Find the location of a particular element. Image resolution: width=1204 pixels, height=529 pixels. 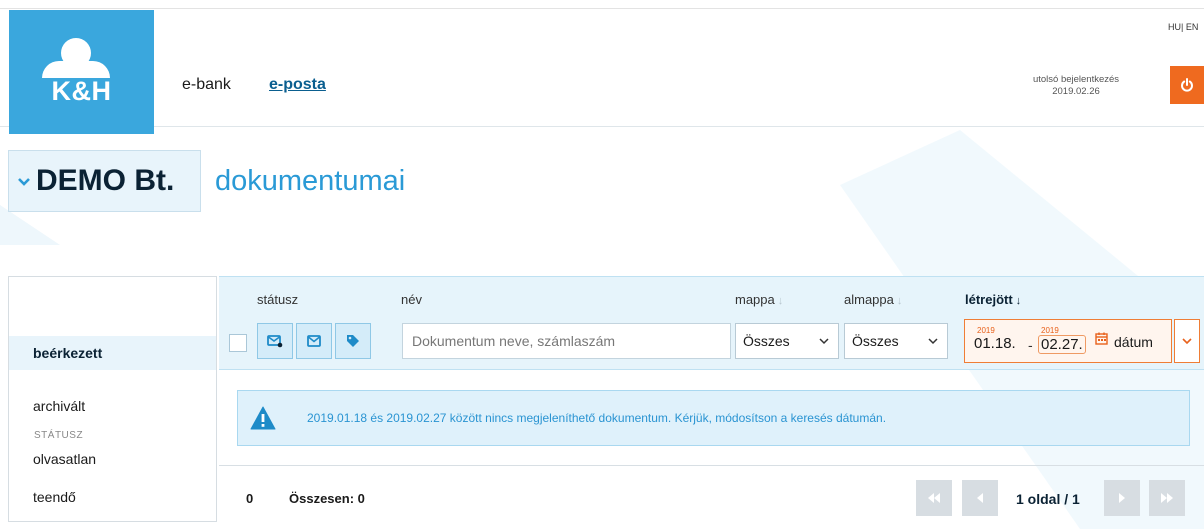

last-login-date: 2019.02.26 is located at coordinates (1076, 91).